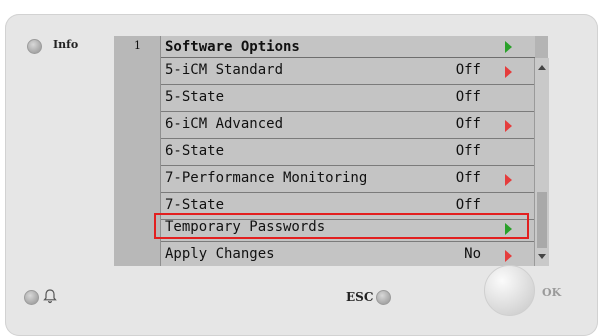 The height and width of the screenshot is (336, 598). I want to click on selection-highlight, so click(341, 226).